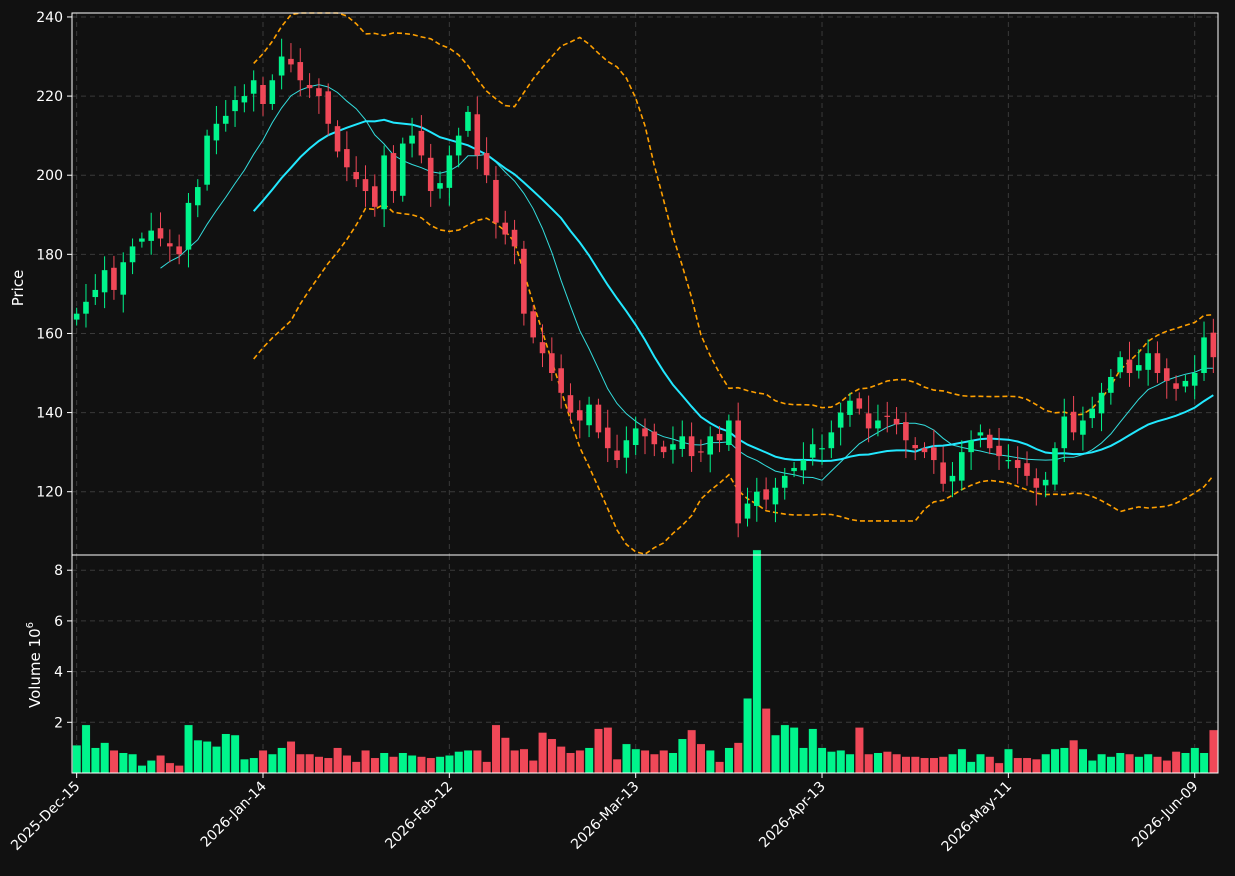 This screenshot has width=1235, height=876. Describe the element at coordinates (30, 625) in the screenshot. I see `volume-exponent-power: 6` at that location.